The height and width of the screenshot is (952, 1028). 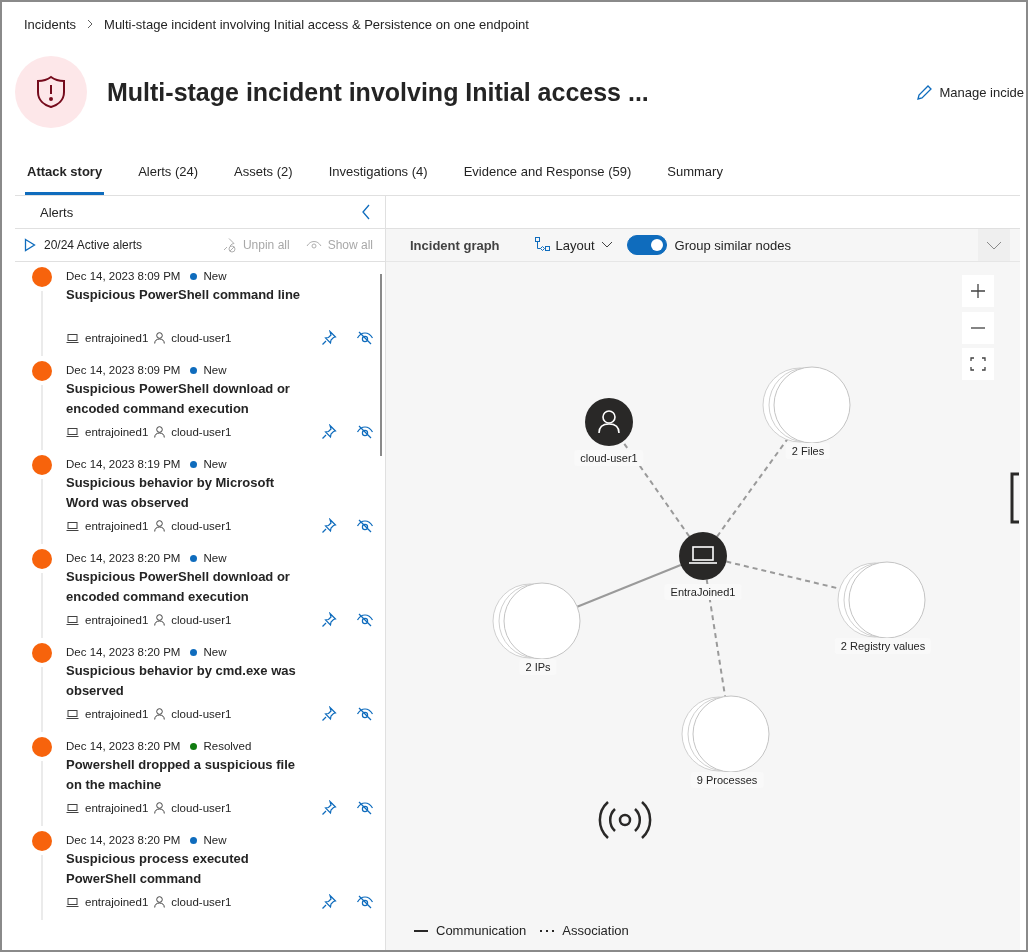 I want to click on pencil-icon, so click(x=925, y=92).